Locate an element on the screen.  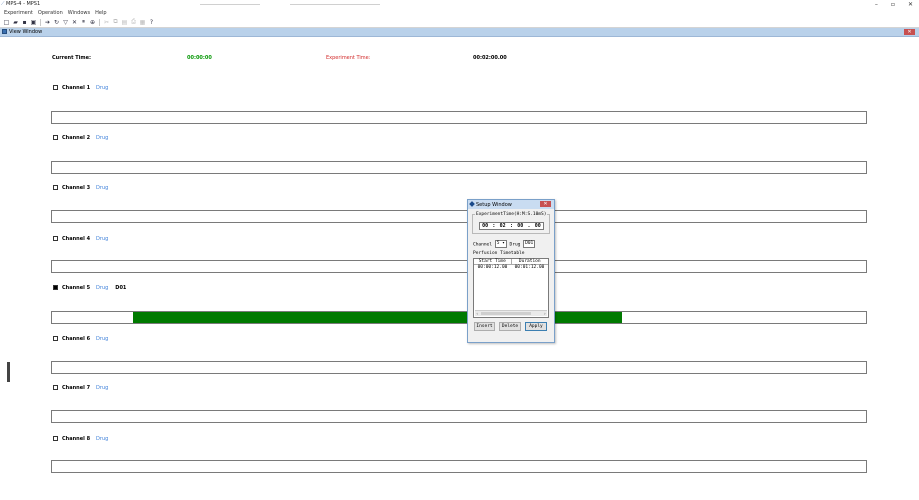
setup-window-titlebar: Setup Window ✕ is located at coordinates (511, 204).